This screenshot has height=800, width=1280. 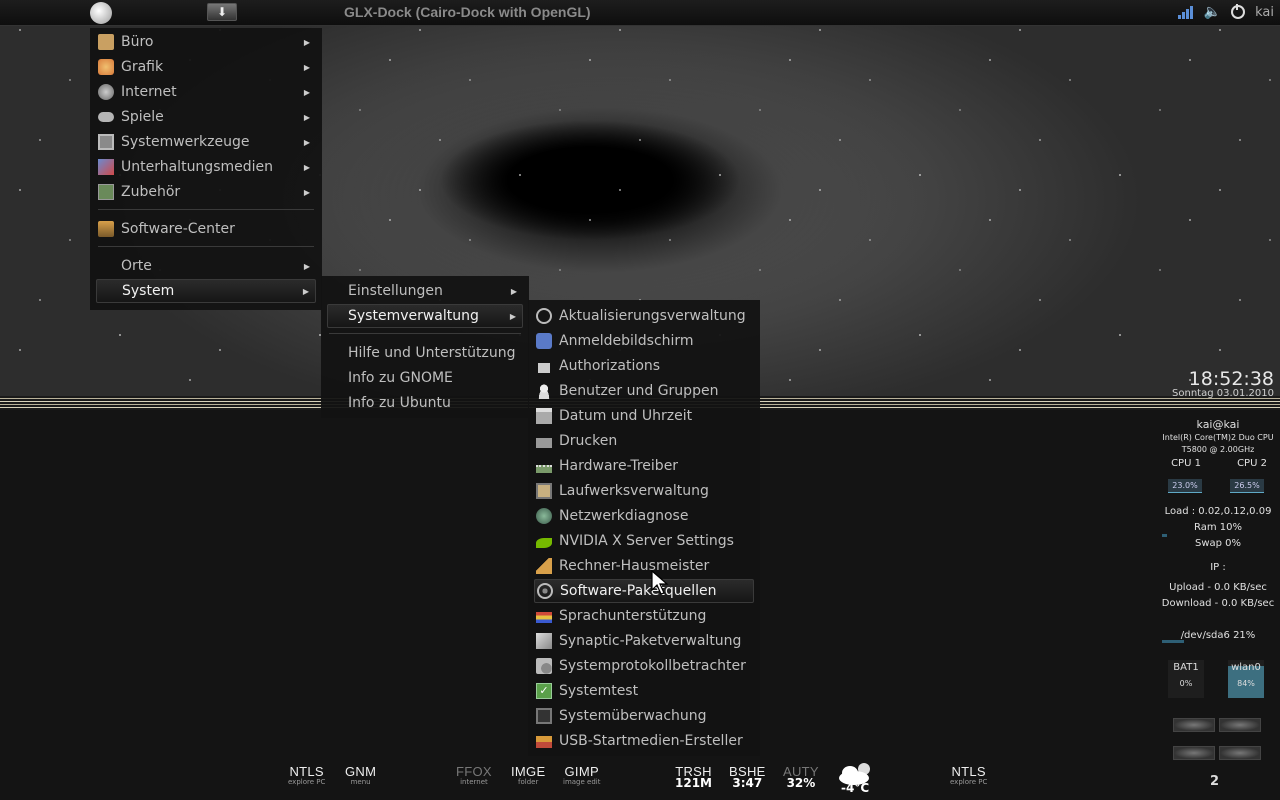 I want to click on menu-item-systemprotokoll: Systemprotokollbetrachter, so click(x=644, y=666).